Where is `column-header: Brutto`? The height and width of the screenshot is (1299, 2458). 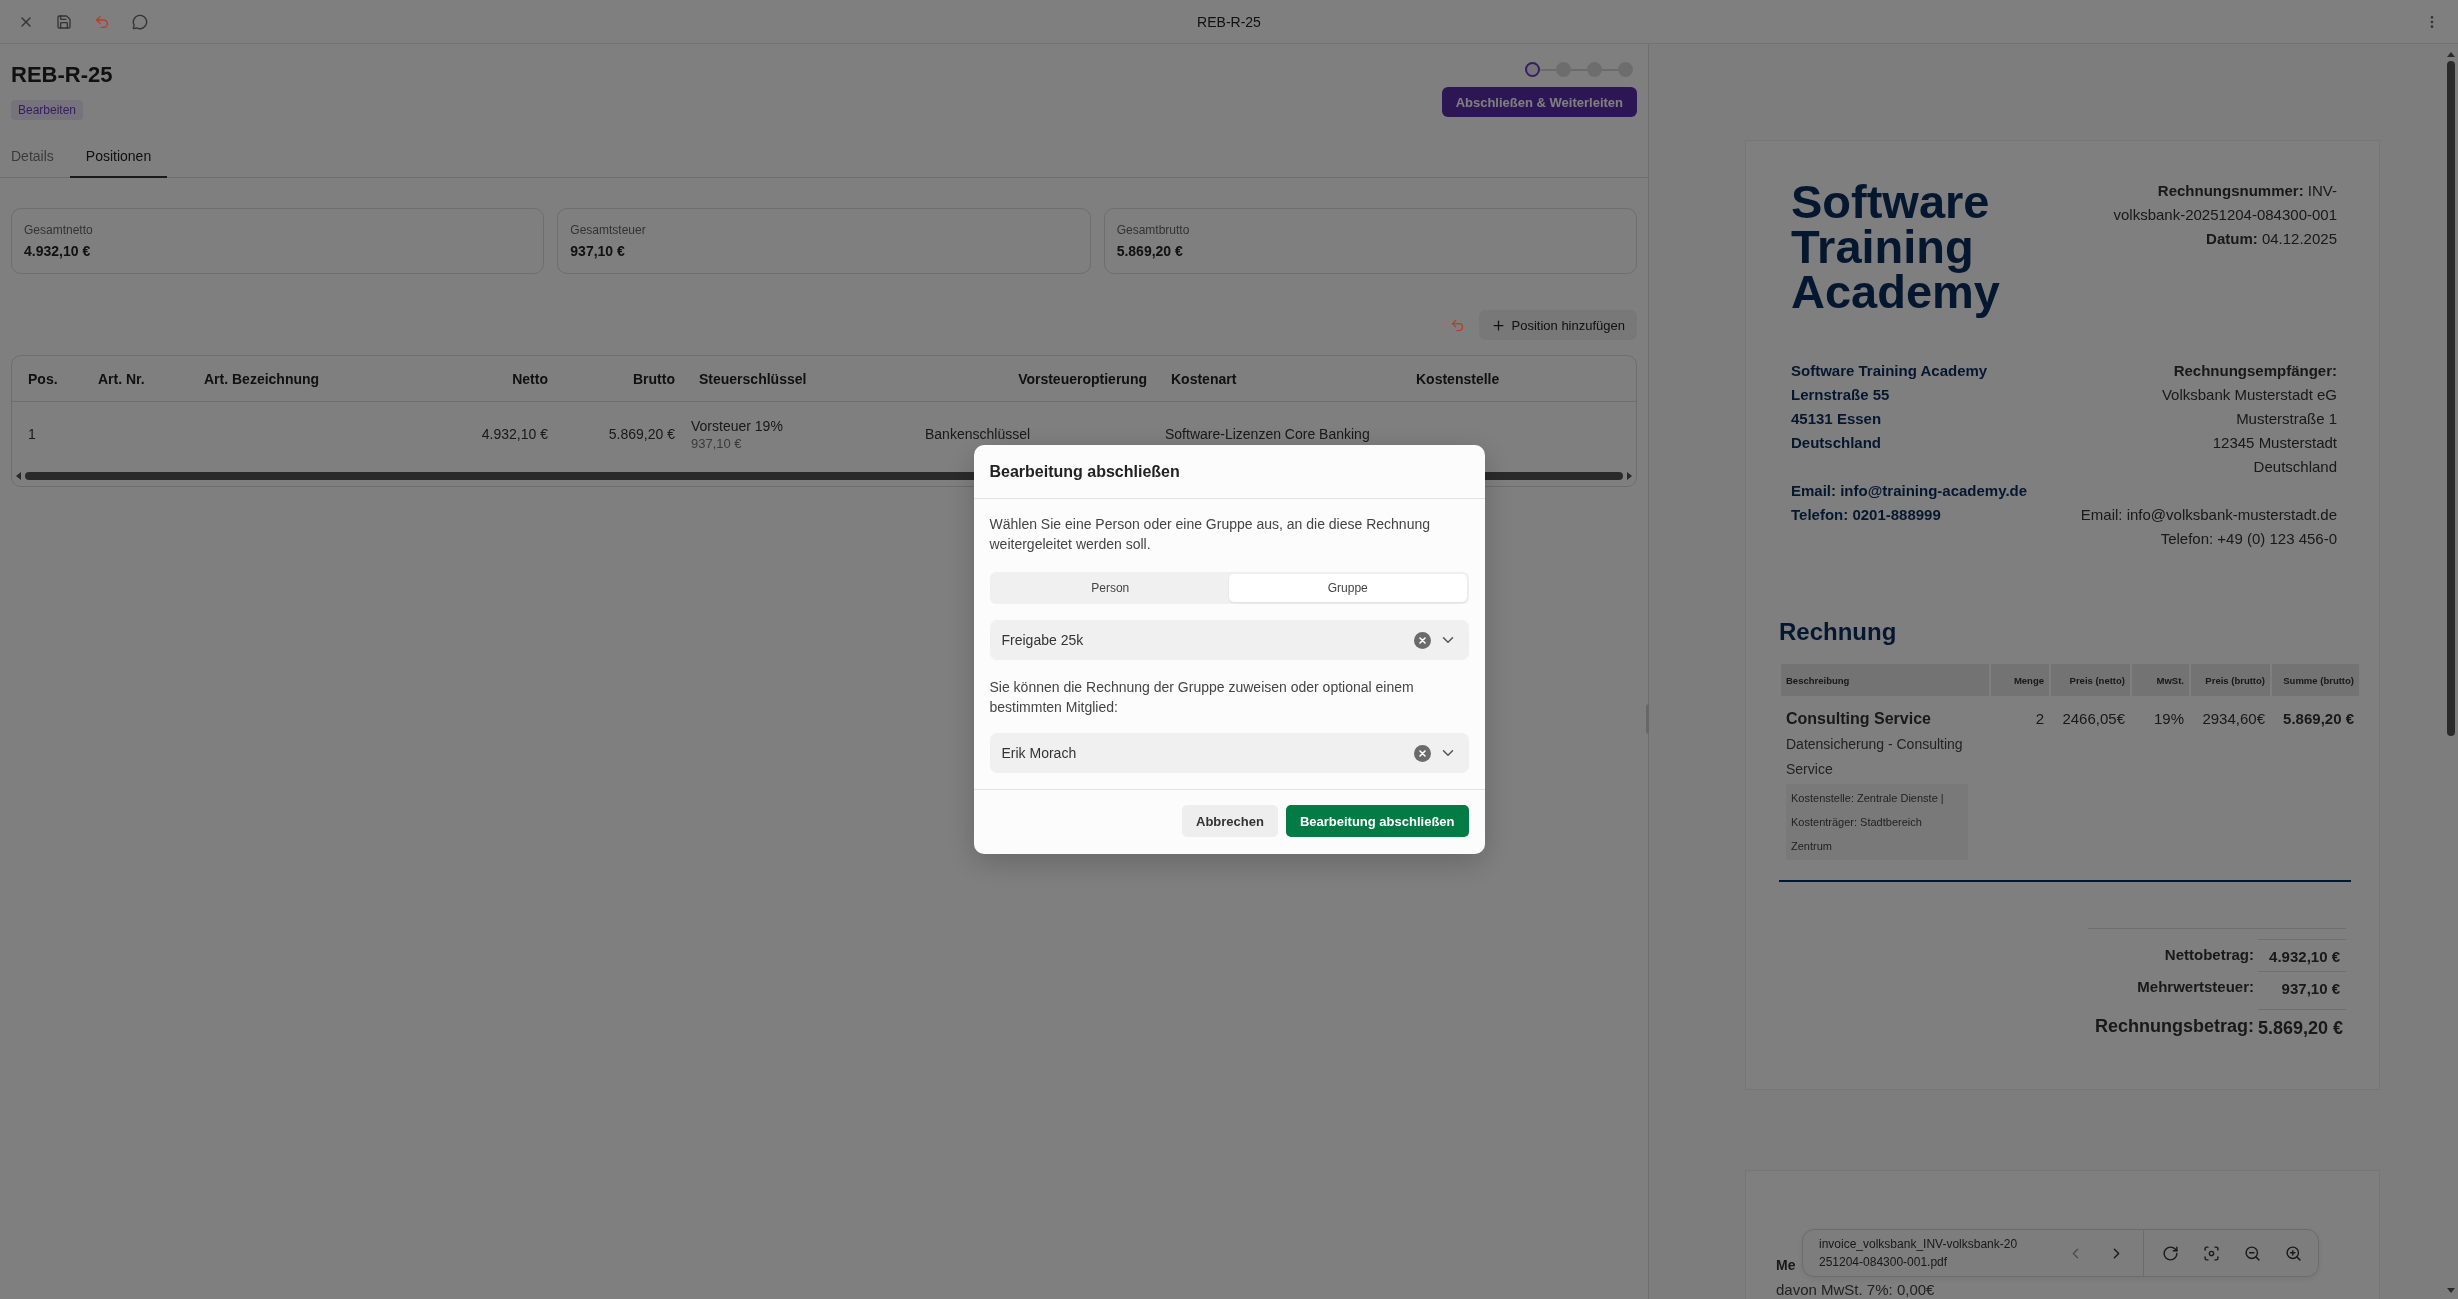
column-header: Brutto is located at coordinates (654, 378).